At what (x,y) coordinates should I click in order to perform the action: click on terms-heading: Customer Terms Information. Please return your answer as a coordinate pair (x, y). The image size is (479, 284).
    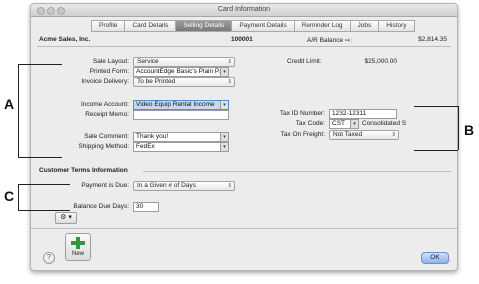
    Looking at the image, I should click on (83, 170).